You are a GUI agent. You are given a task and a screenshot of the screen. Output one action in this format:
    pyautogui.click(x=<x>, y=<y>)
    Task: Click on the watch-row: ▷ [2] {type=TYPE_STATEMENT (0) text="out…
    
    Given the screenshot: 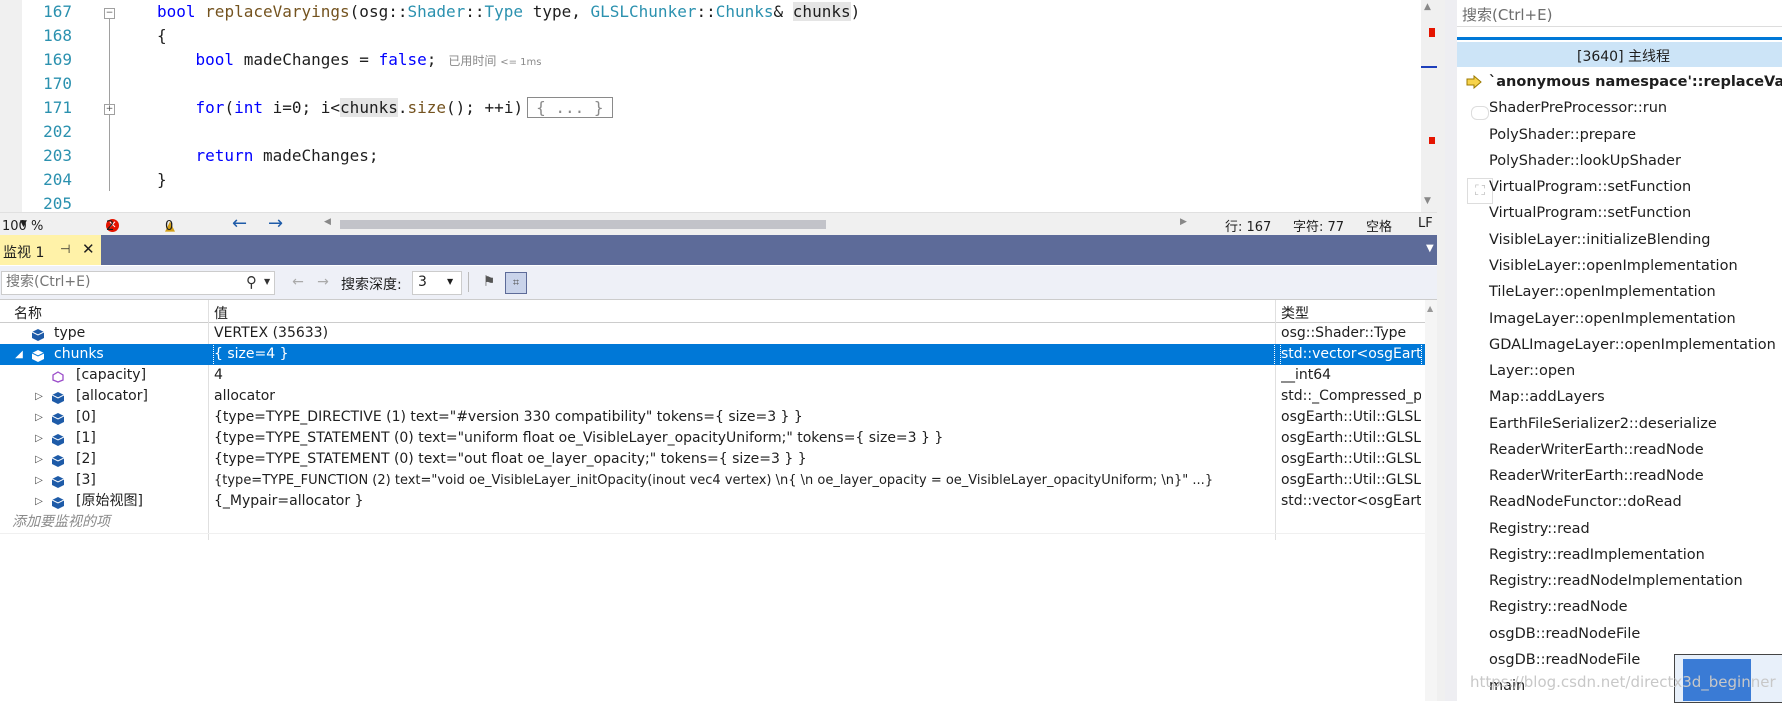 What is the action you would take?
    pyautogui.click(x=712, y=459)
    